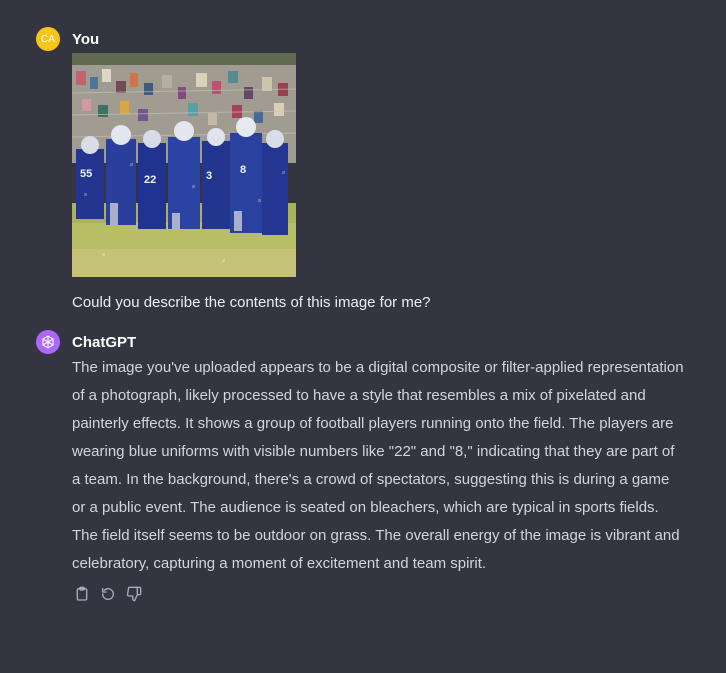 The image size is (726, 673). Describe the element at coordinates (184, 165) in the screenshot. I see `uploaded-image: 55 22 3 8` at that location.